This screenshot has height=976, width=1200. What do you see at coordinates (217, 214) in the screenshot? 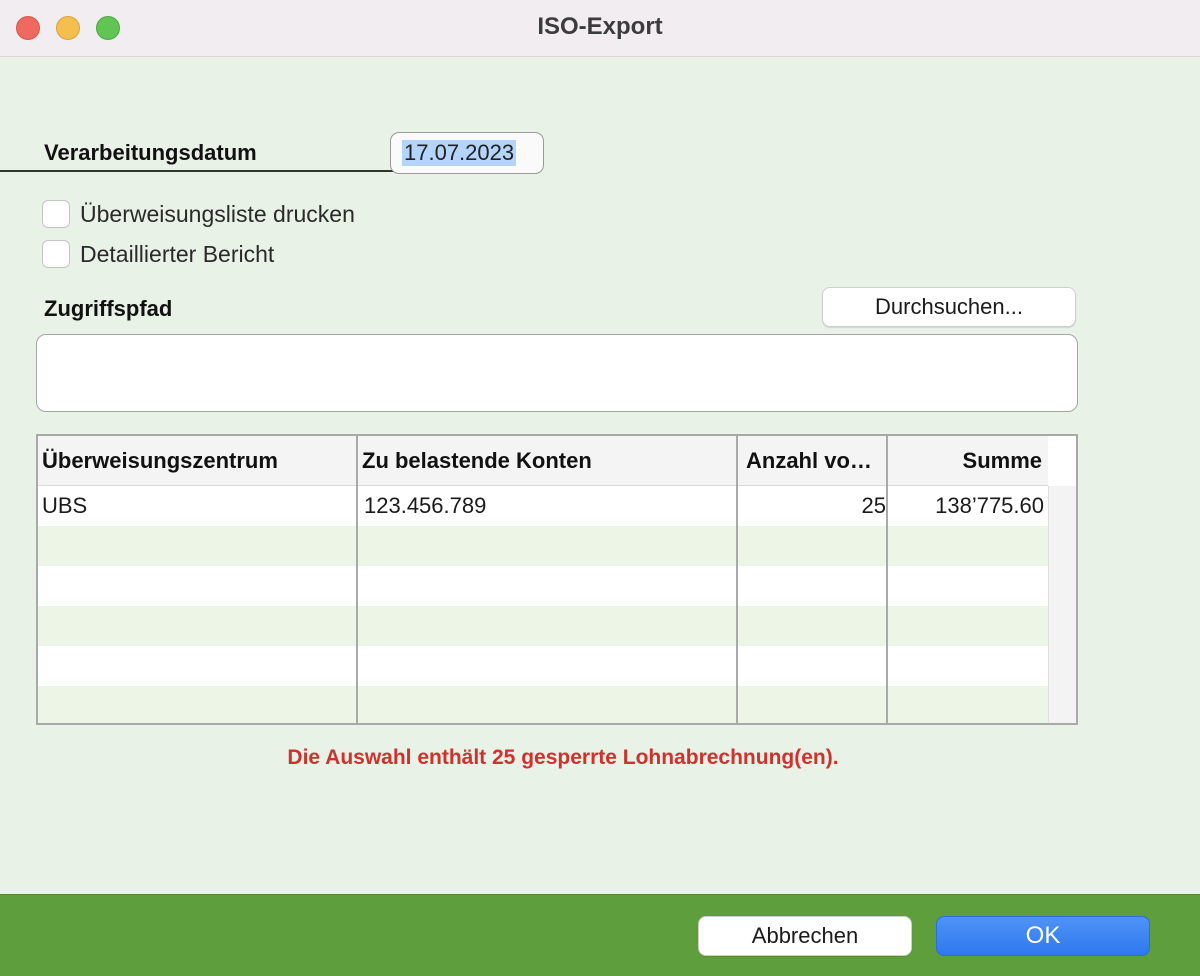
I see `print-list-label: Überweisungsliste drucken` at bounding box center [217, 214].